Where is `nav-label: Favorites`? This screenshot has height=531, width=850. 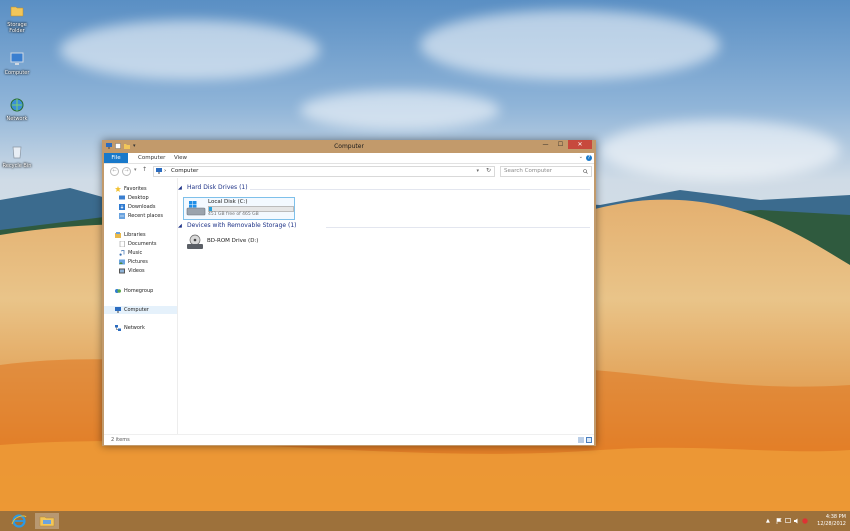 nav-label: Favorites is located at coordinates (135, 189).